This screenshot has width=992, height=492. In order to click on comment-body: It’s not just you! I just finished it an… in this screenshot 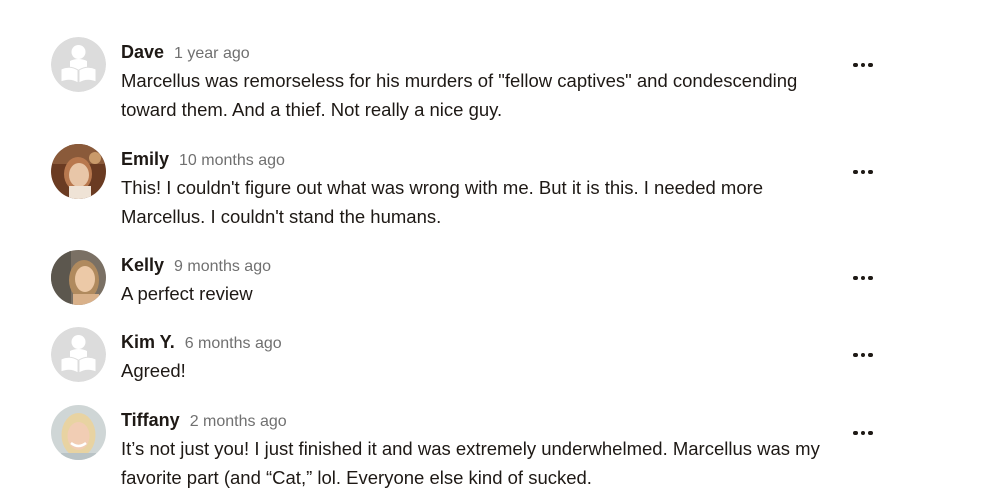, I will do `click(470, 463)`.